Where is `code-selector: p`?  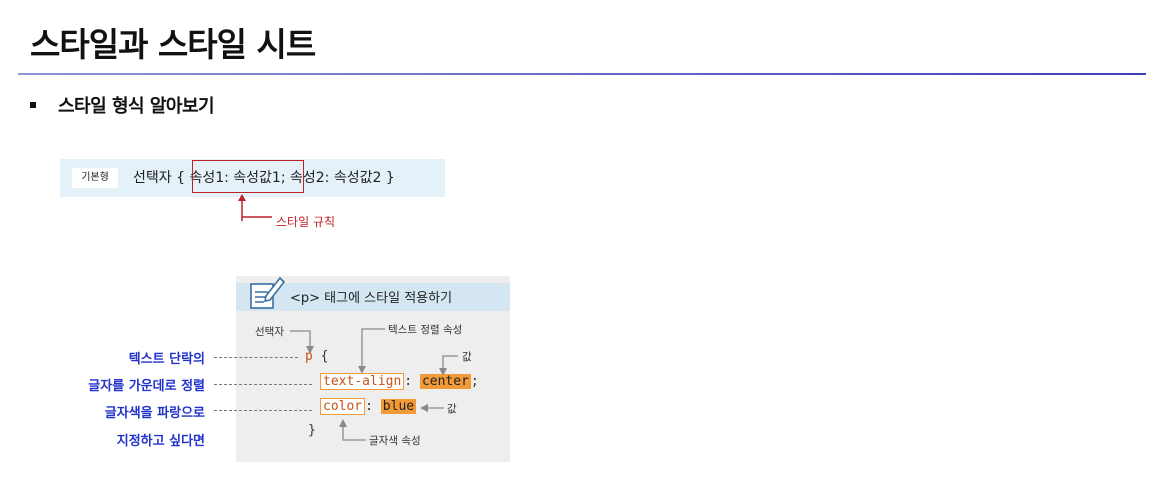 code-selector: p is located at coordinates (309, 356).